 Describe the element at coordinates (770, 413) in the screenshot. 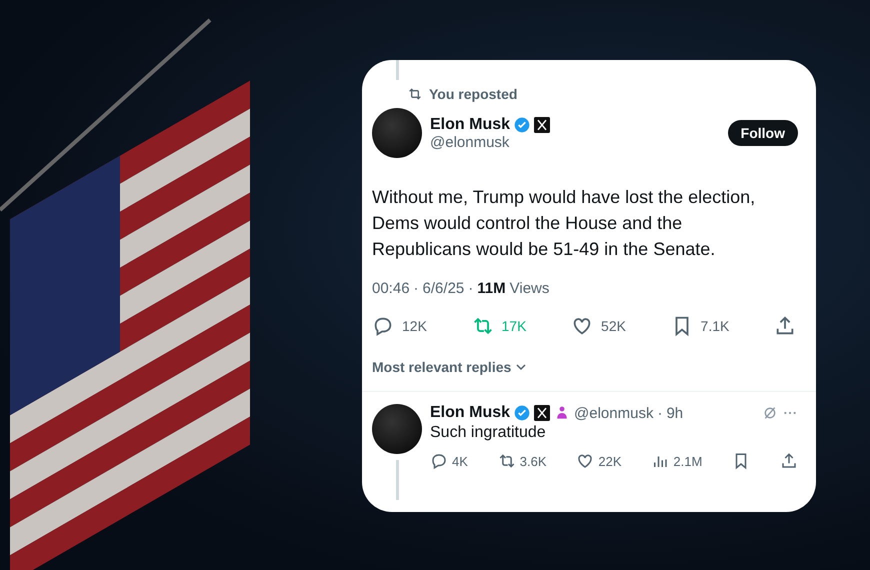

I see `circle-slash-icon` at that location.